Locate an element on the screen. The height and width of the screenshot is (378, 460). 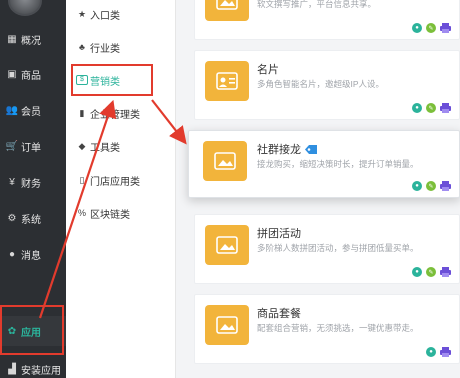
app-card: 商品套餐 配套组合营销，无须挑选，一键优惠带走。 ● is located at coordinates (327, 329).